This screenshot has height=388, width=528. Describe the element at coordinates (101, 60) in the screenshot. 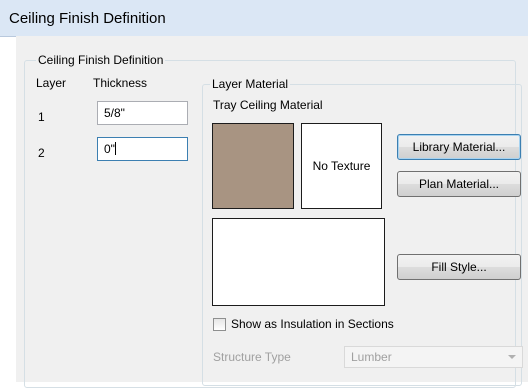

I see `finish-definition-group-label: Ceiling Finish Definition` at that location.